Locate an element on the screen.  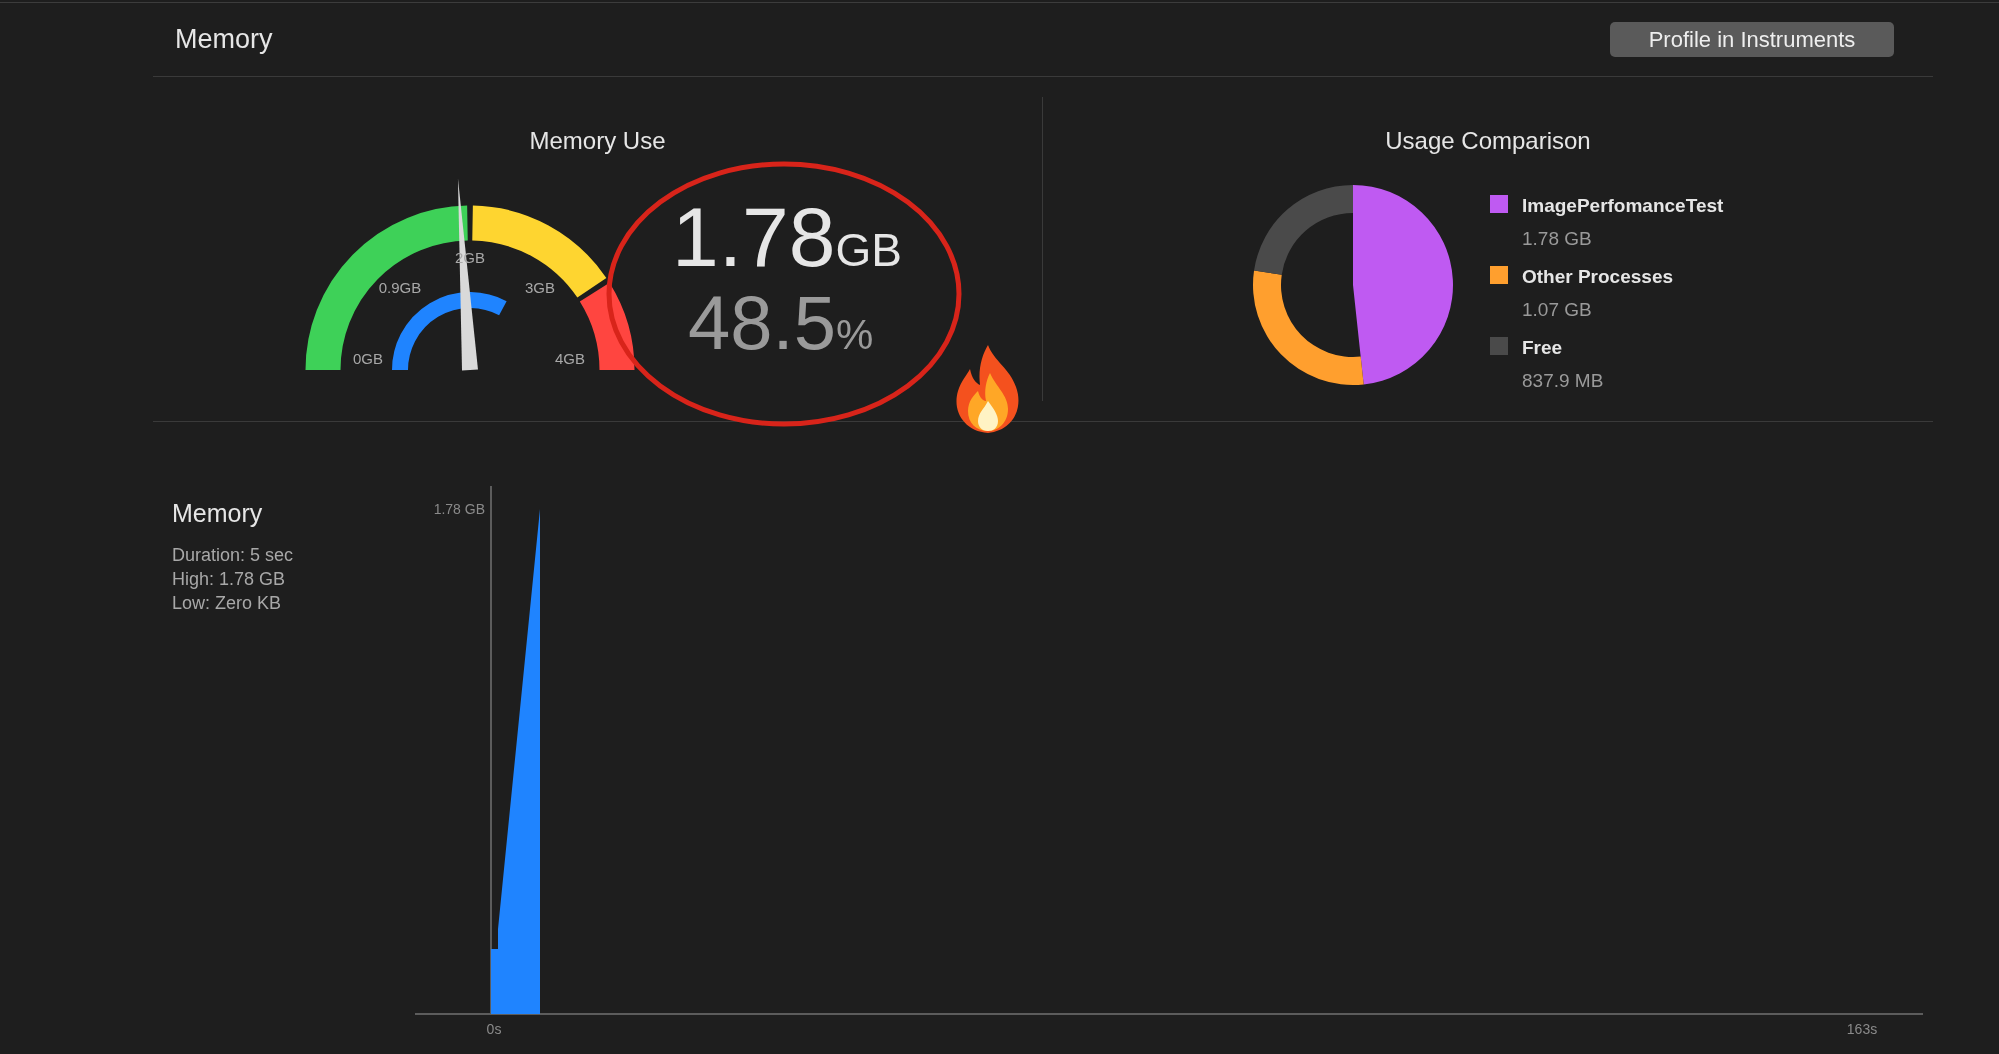
legend-value: 1.78 GB is located at coordinates (1557, 238).